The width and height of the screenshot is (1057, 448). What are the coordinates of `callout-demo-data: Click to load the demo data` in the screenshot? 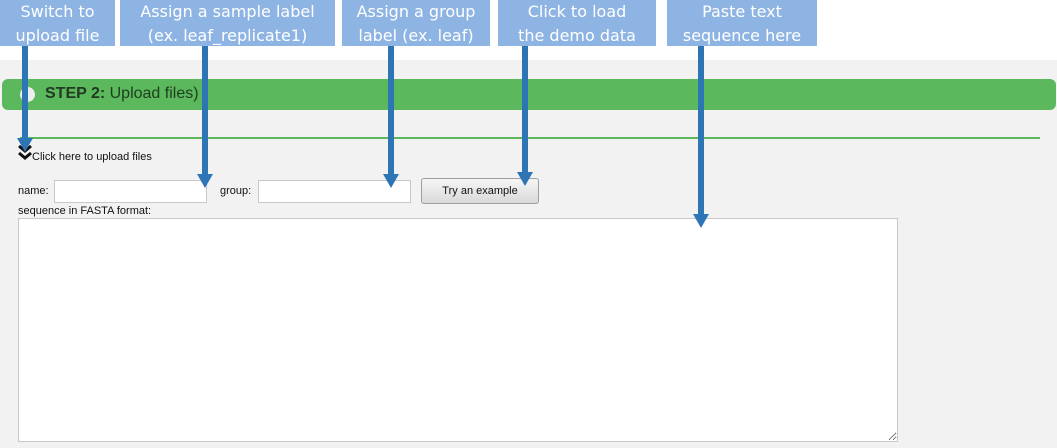 It's located at (577, 23).